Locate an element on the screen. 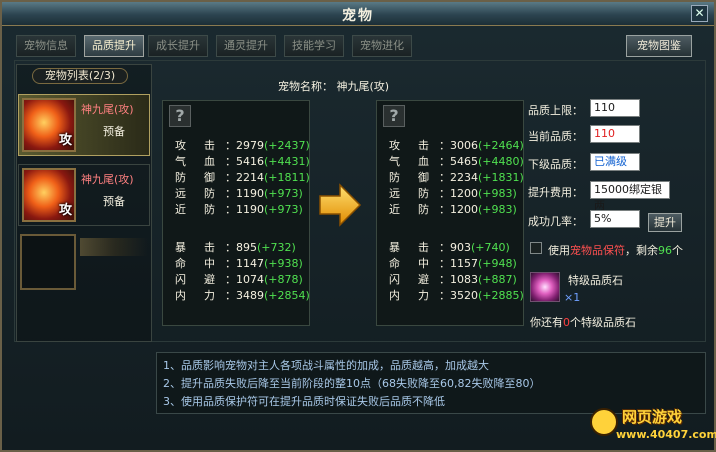  stat-value: ：5416(+4431) is located at coordinates (267, 161).